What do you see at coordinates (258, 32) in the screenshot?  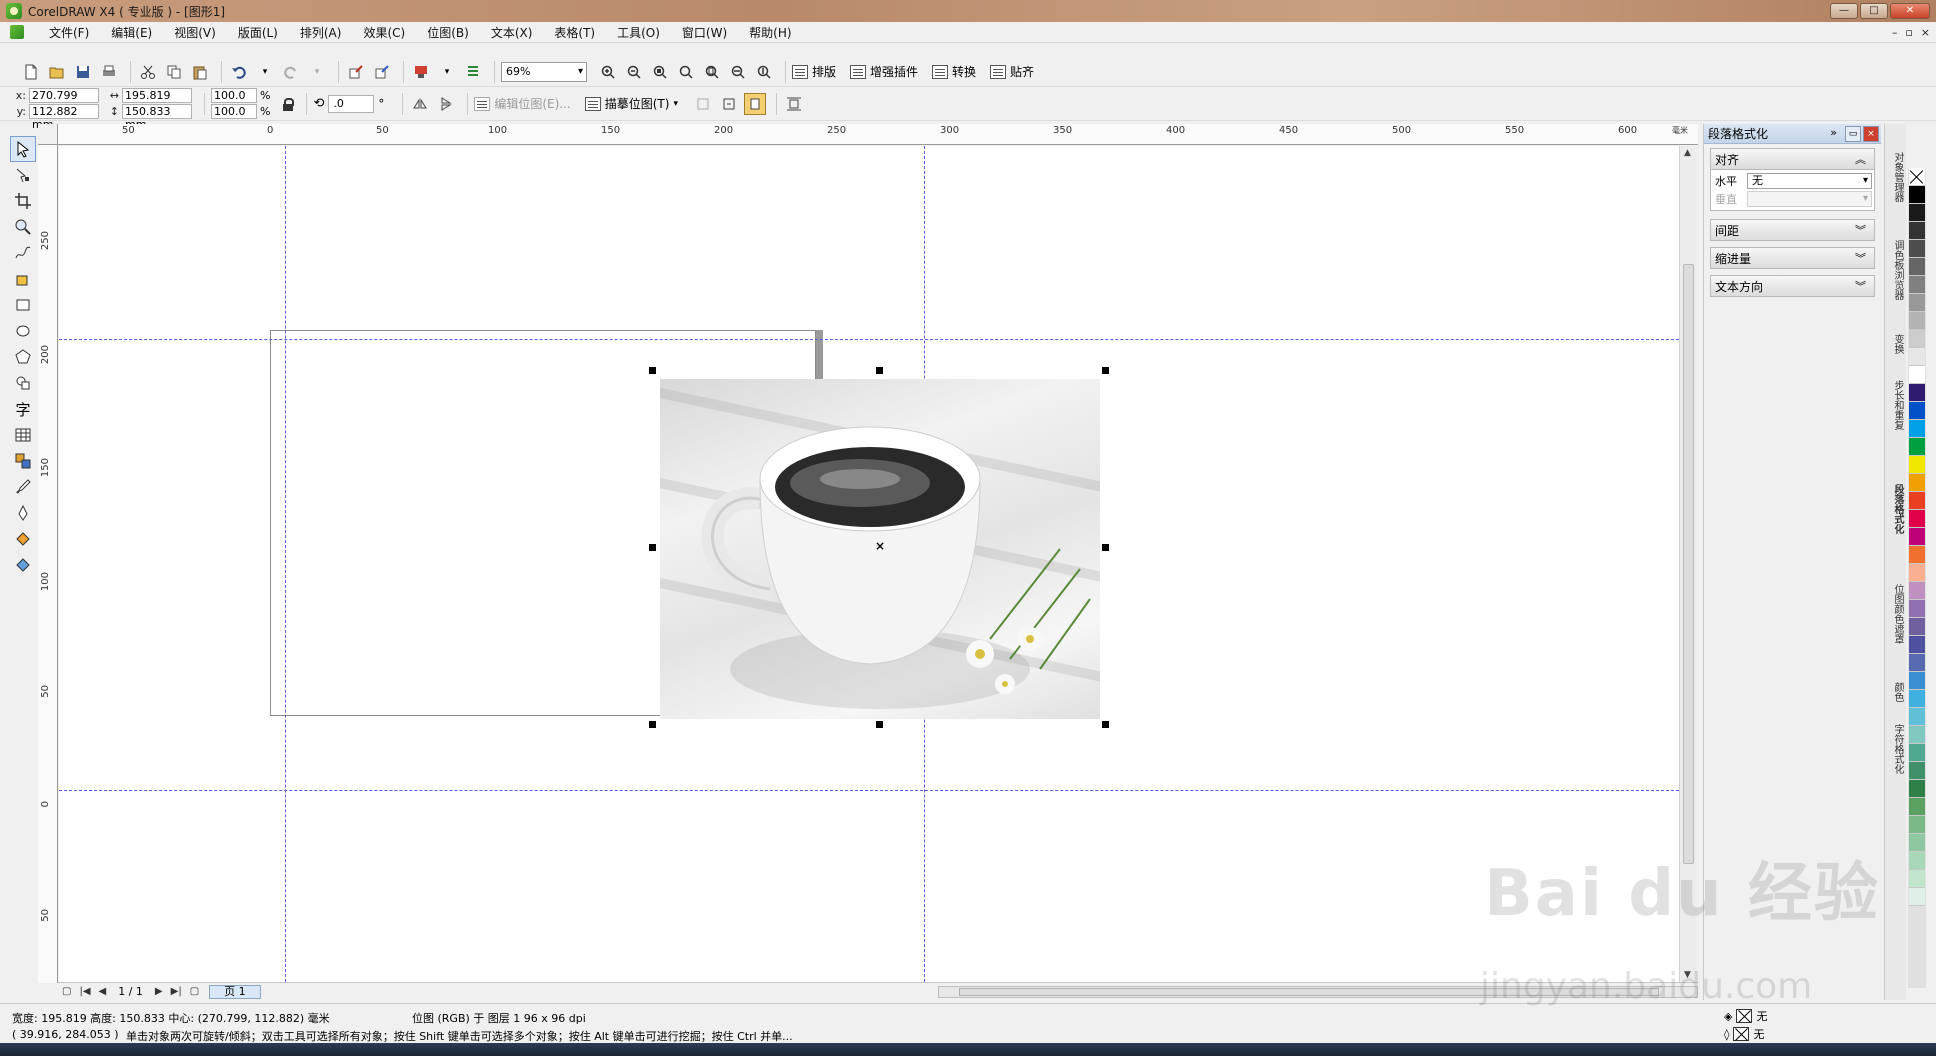 I see `menu-layout: 版面(L)` at bounding box center [258, 32].